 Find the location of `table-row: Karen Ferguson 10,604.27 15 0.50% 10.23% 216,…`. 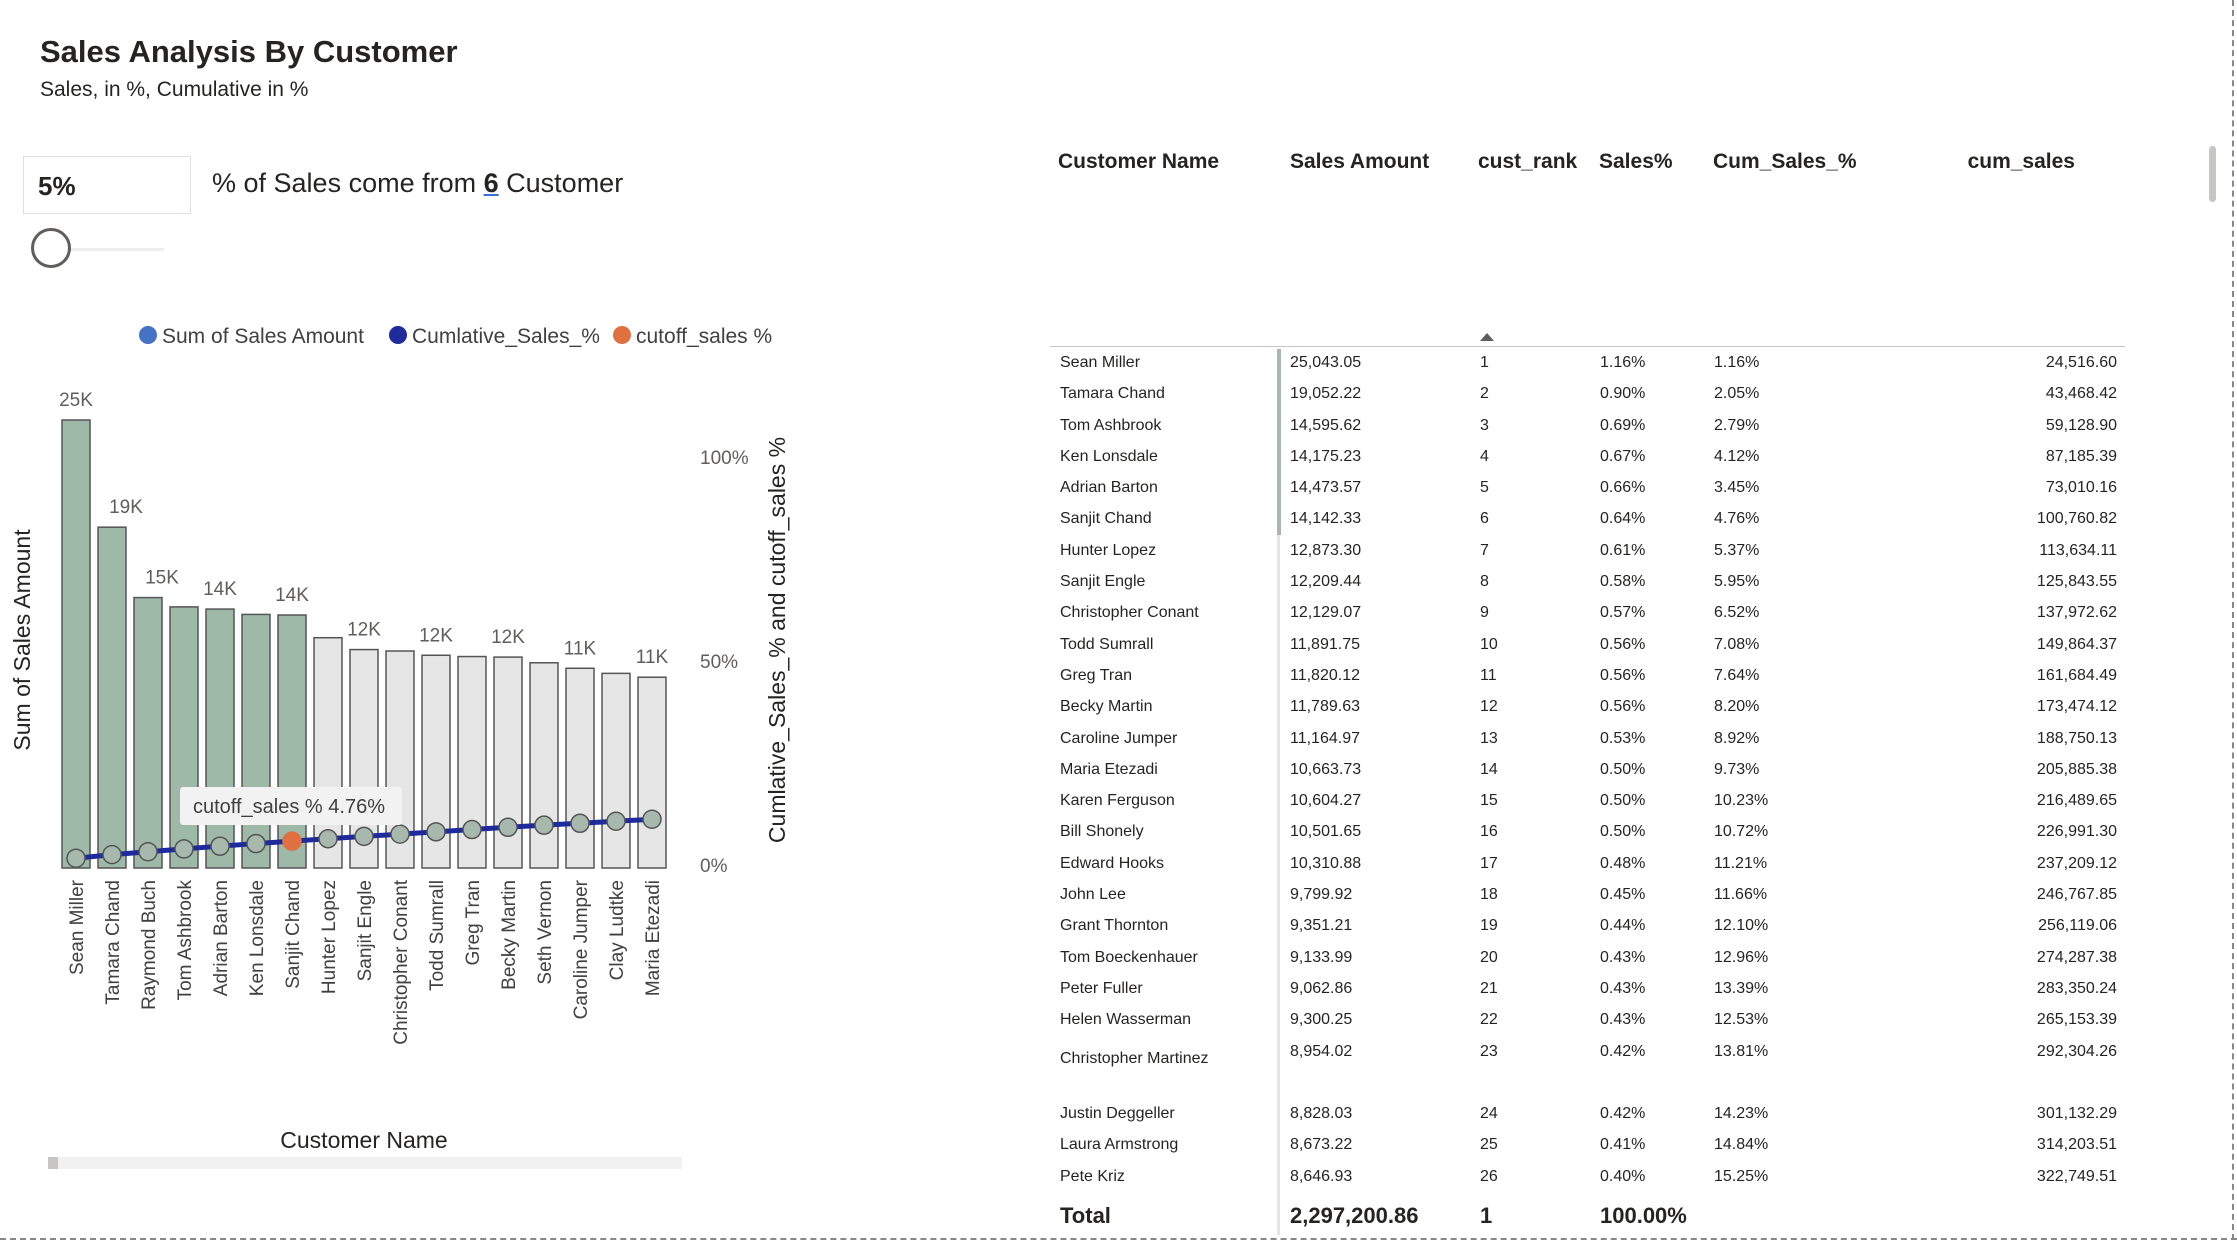

table-row: Karen Ferguson 10,604.27 15 0.50% 10.23% 216,… is located at coordinates (1587, 804).